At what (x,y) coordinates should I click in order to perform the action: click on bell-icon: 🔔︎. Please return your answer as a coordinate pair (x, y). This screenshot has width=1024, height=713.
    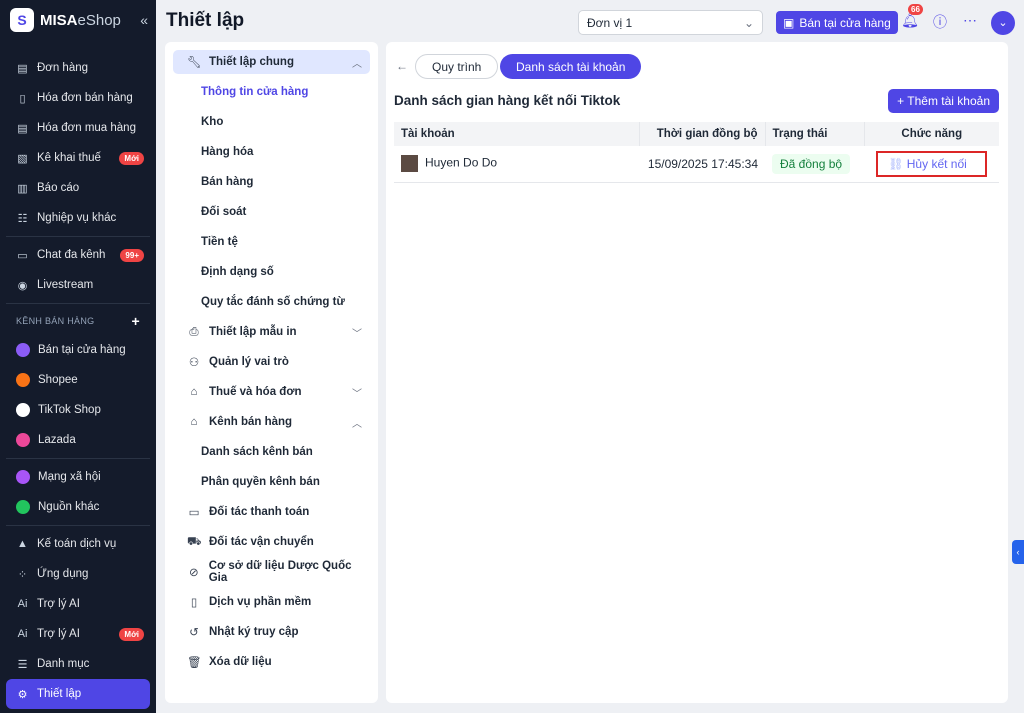
    Looking at the image, I should click on (910, 22).